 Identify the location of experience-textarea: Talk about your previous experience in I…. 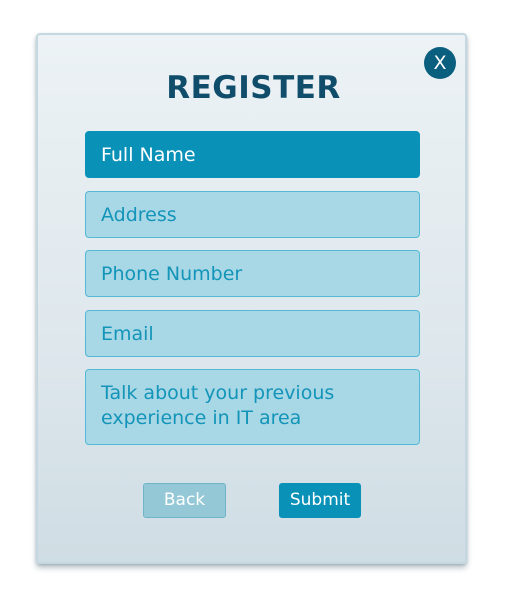
(252, 407).